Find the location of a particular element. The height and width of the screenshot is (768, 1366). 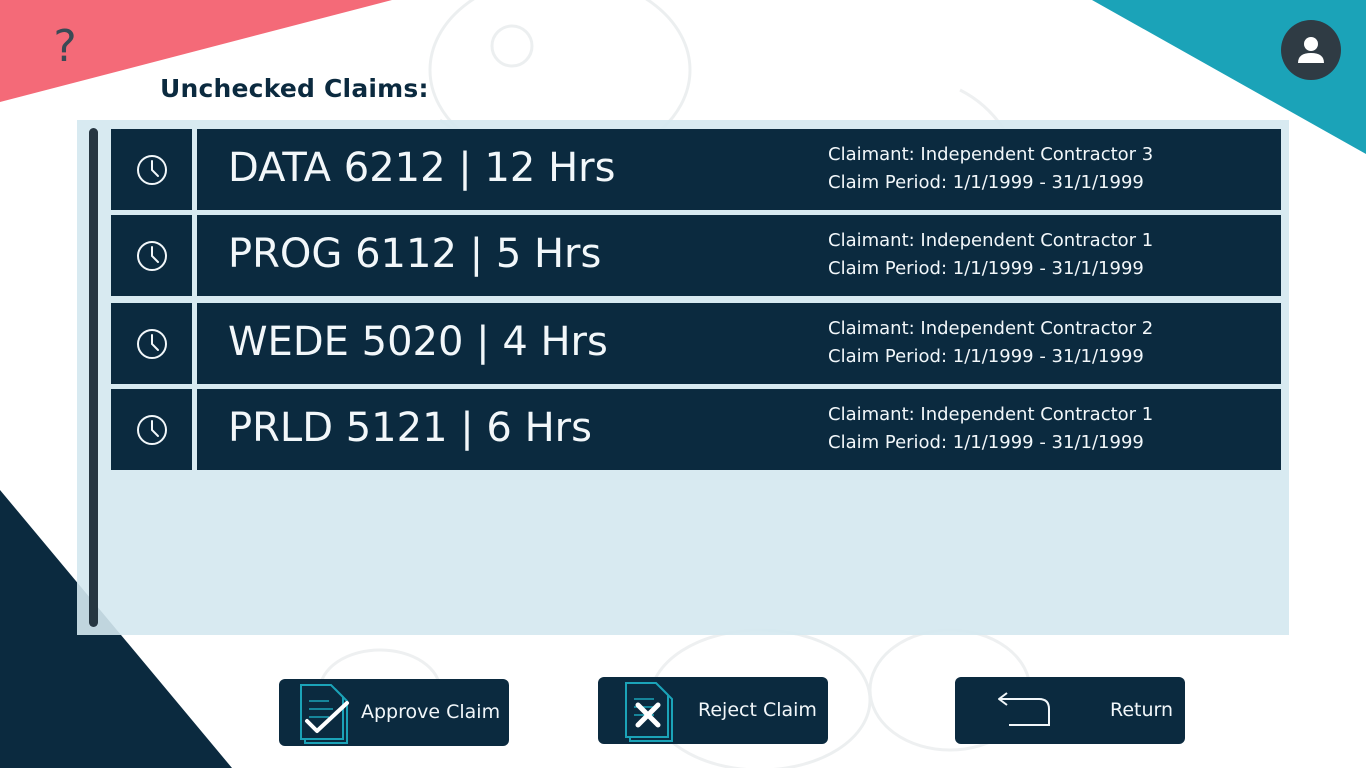

claim-title: PRLD 5121 | 6 Hrs is located at coordinates (410, 428).